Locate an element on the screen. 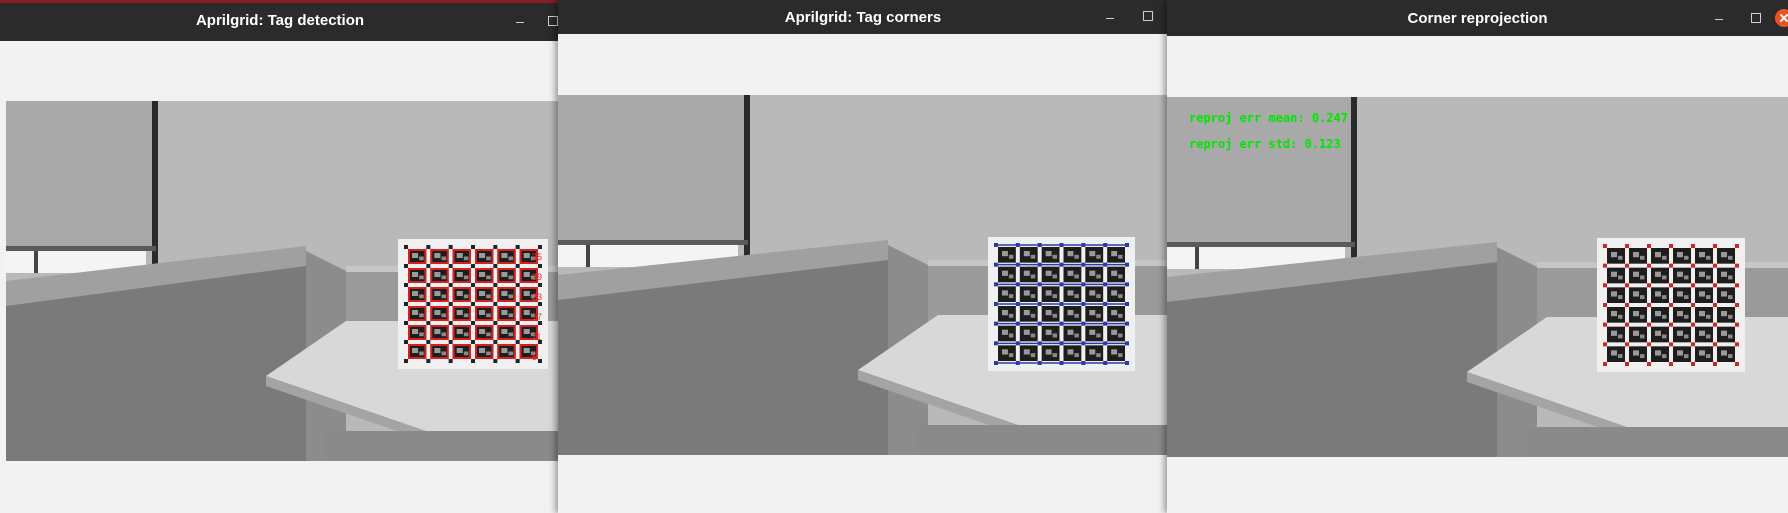  titlebar-tag-detection: Aprilgrid: Tag detection is located at coordinates (280, 20).